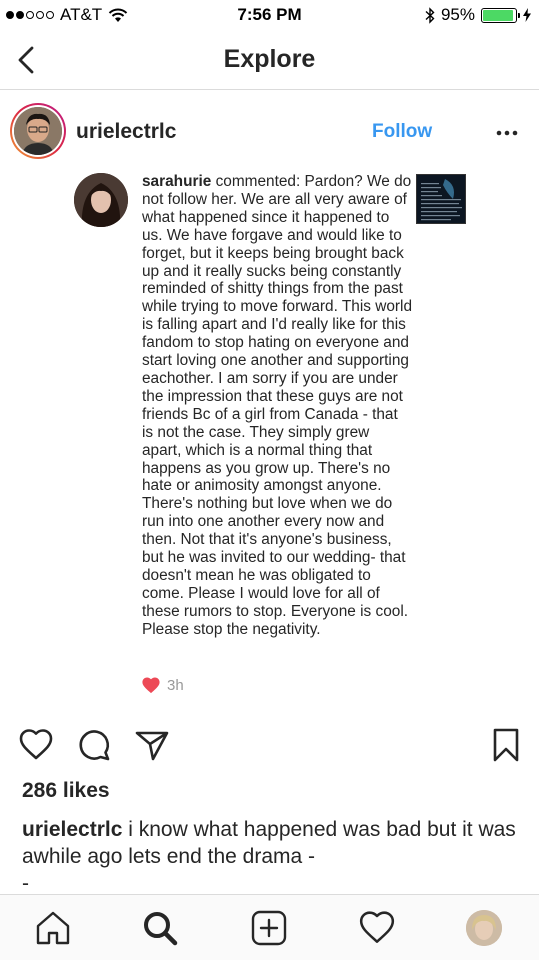 Image resolution: width=539 pixels, height=960 pixels. I want to click on comment-meta: 3h, so click(162, 685).